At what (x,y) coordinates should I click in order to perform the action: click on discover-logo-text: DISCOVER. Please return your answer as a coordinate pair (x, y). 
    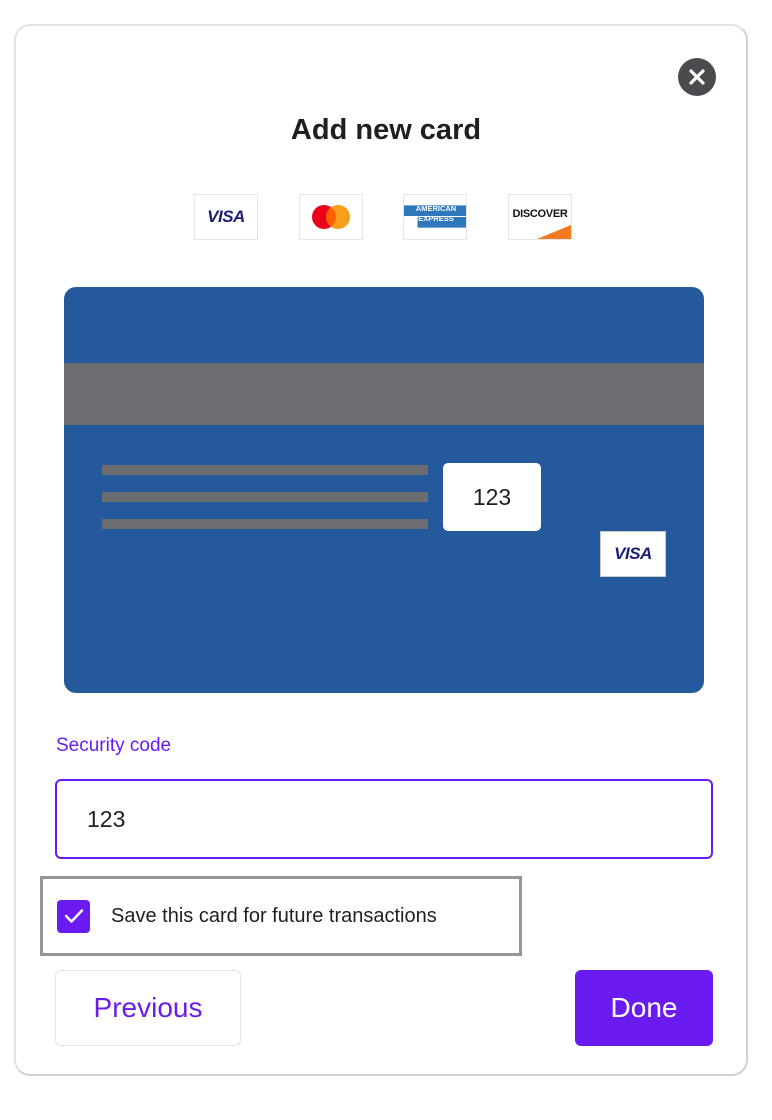
    Looking at the image, I should click on (540, 214).